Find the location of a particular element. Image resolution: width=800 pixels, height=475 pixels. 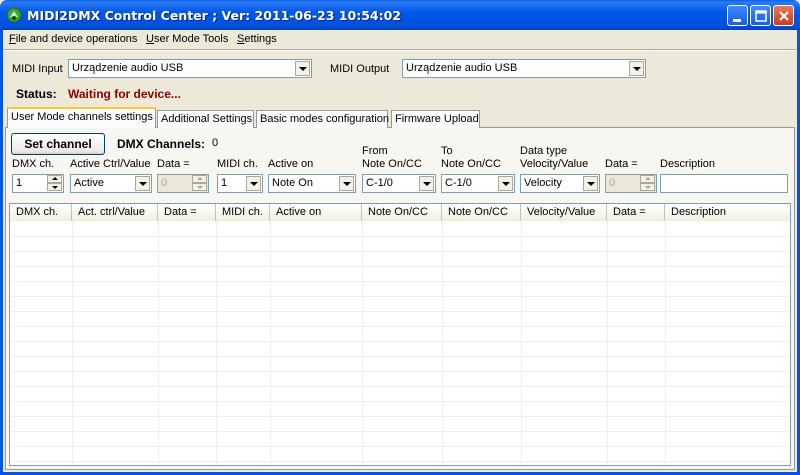

menu-settings: Settings is located at coordinates (257, 39).